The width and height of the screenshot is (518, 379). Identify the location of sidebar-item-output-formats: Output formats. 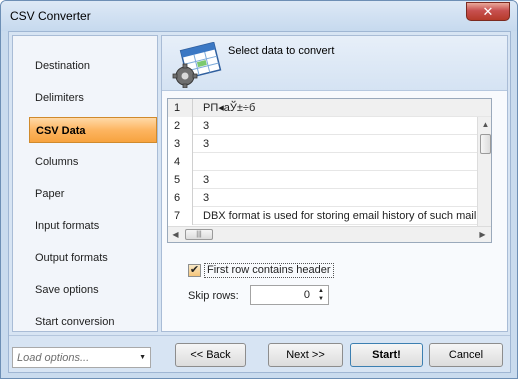
(85, 258).